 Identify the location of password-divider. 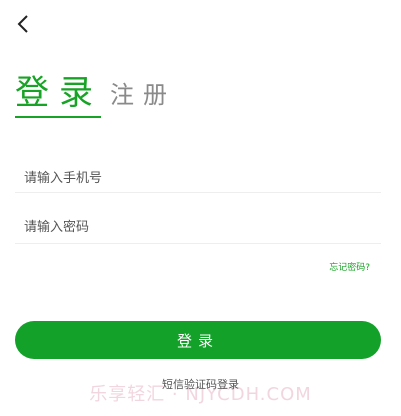
(198, 243).